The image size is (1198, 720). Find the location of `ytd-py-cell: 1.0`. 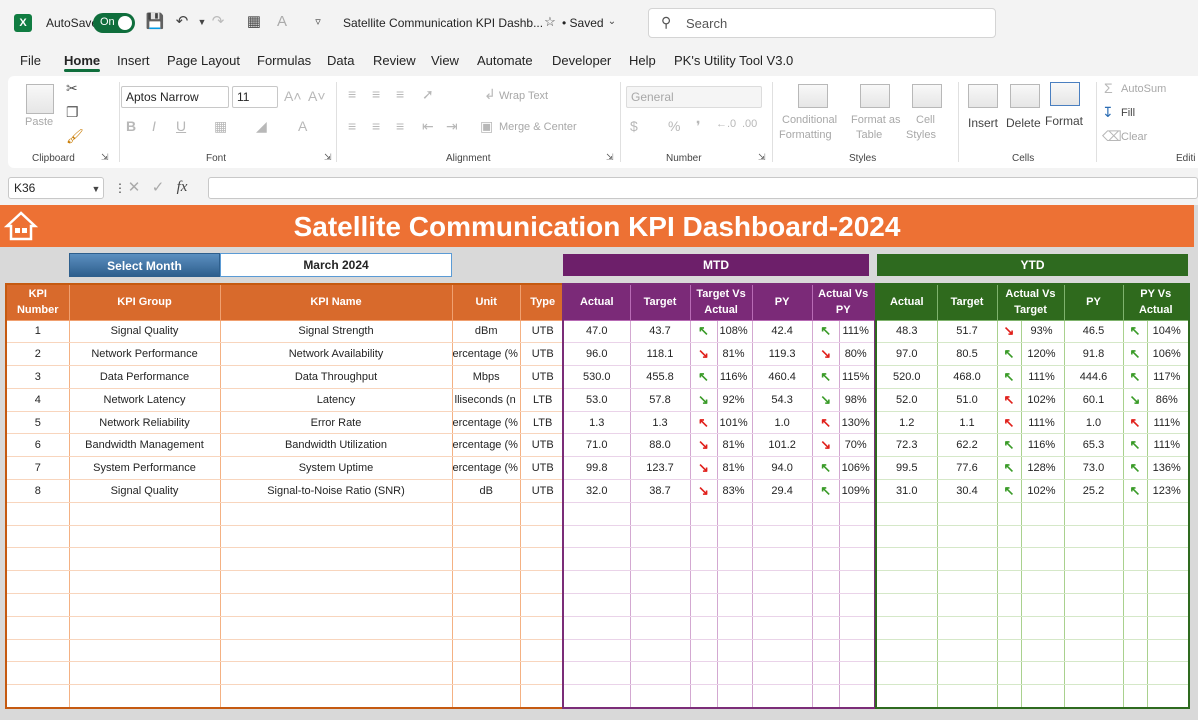

ytd-py-cell: 1.0 is located at coordinates (1094, 423).